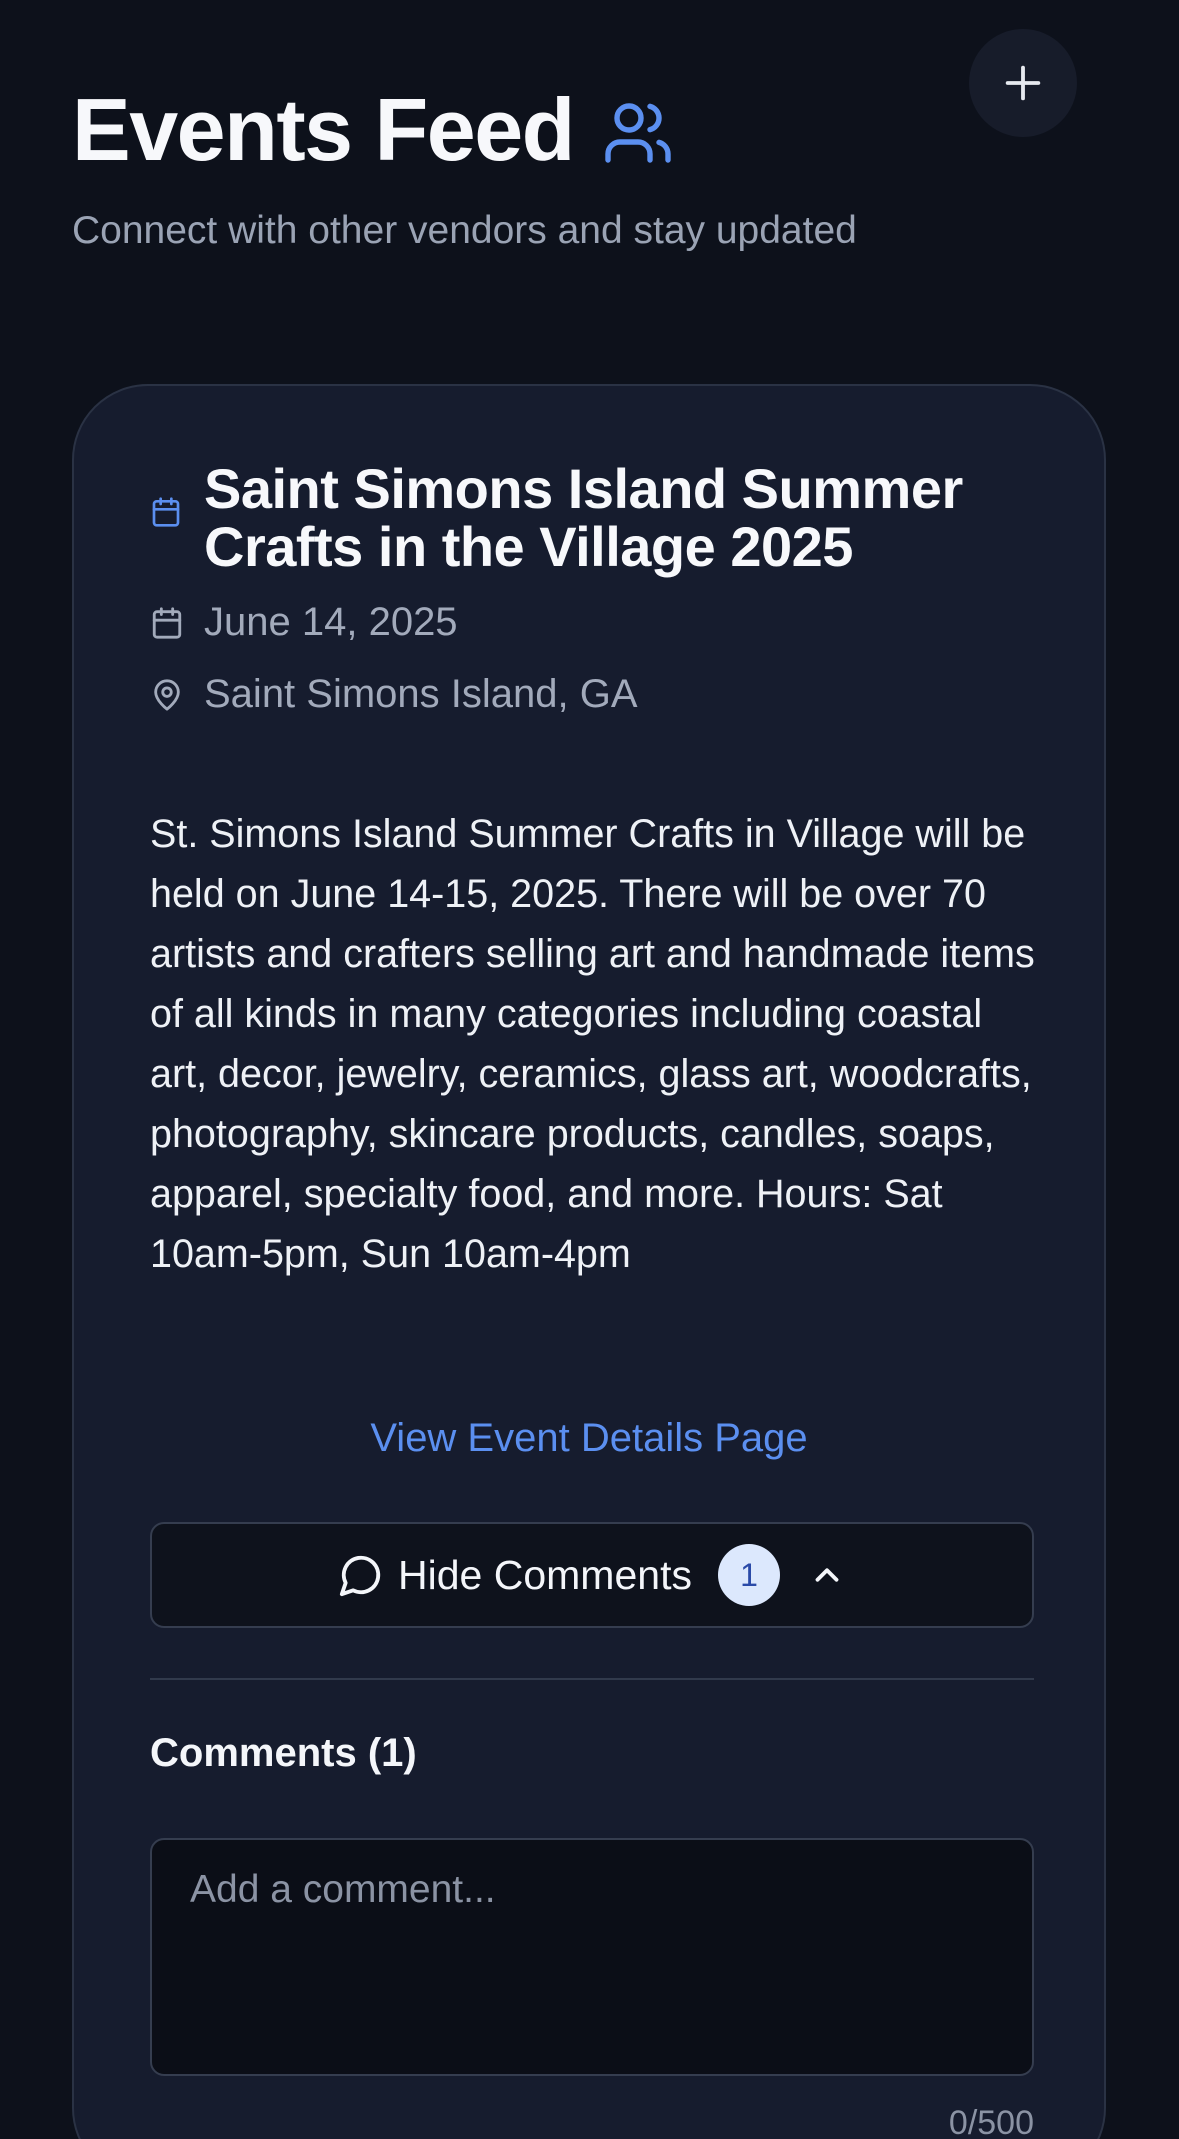 The width and height of the screenshot is (1179, 2139). Describe the element at coordinates (167, 695) in the screenshot. I see `map-pin-icon` at that location.